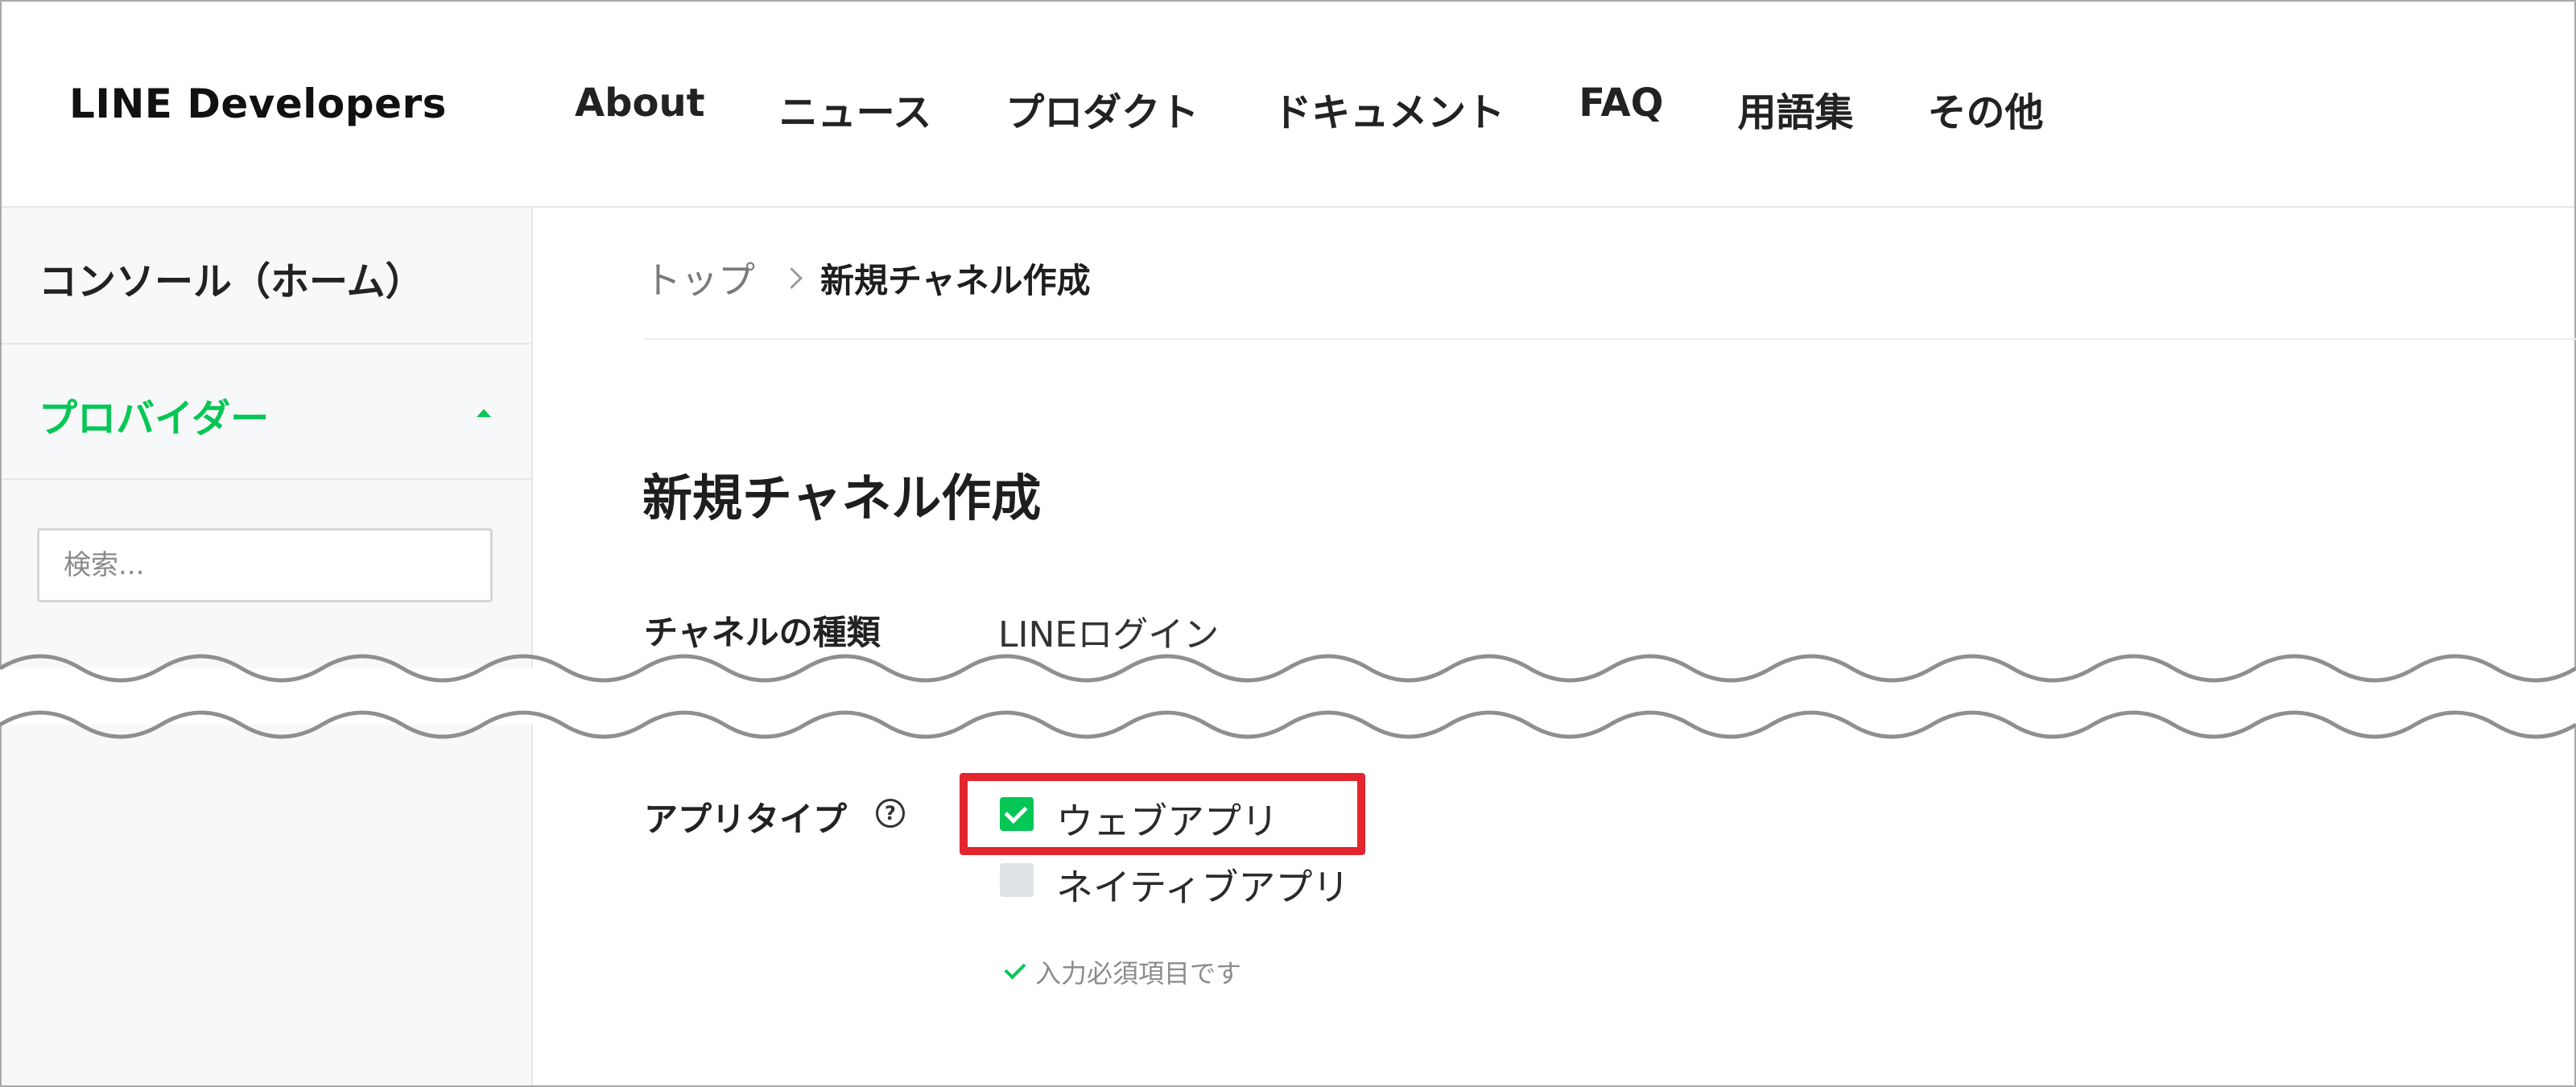 The width and height of the screenshot is (2576, 1087). What do you see at coordinates (1288, 696) in the screenshot?
I see `wavy-cut-divider` at bounding box center [1288, 696].